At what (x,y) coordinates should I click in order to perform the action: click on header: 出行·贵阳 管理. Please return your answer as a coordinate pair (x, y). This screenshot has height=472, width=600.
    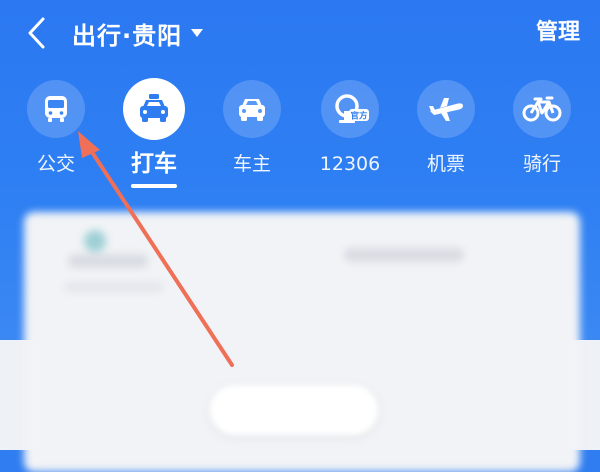
    Looking at the image, I should click on (300, 33).